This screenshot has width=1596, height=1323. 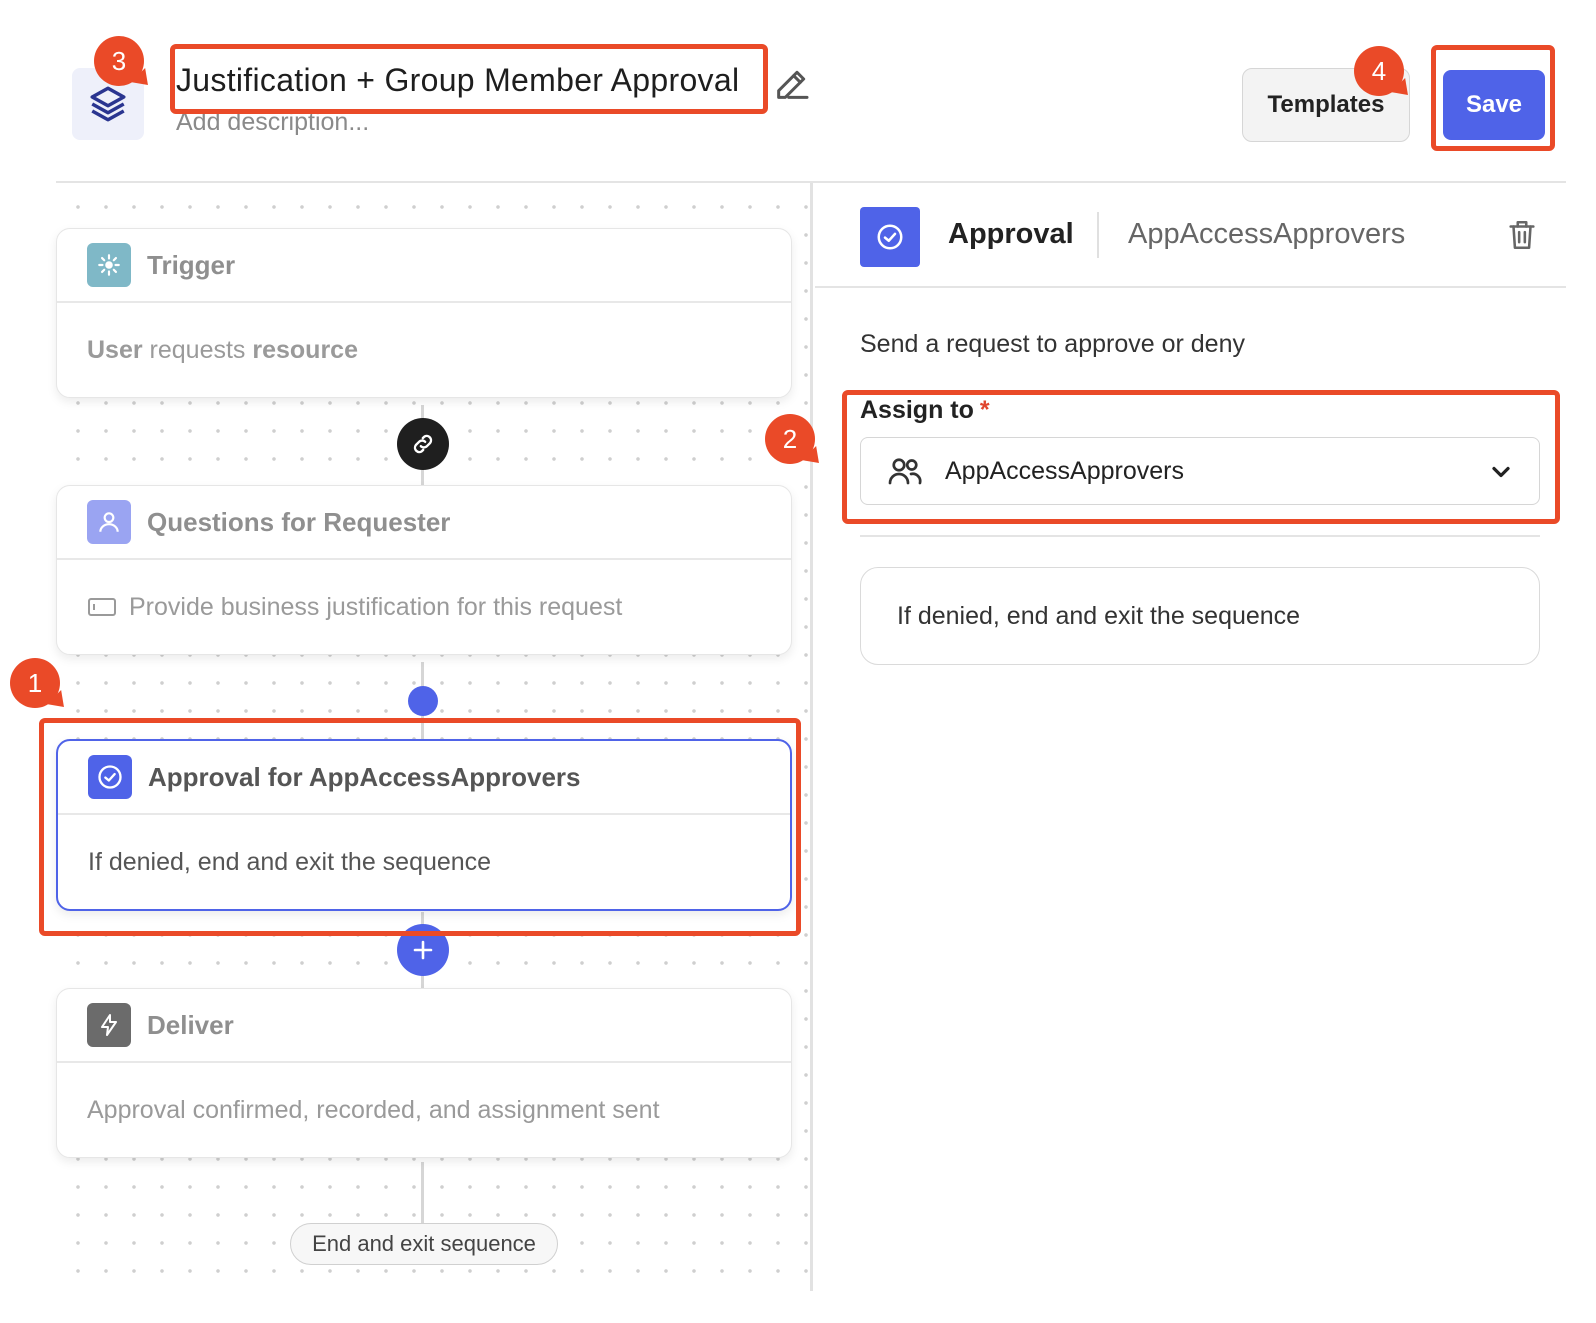 What do you see at coordinates (984, 410) in the screenshot?
I see `required-marker: *` at bounding box center [984, 410].